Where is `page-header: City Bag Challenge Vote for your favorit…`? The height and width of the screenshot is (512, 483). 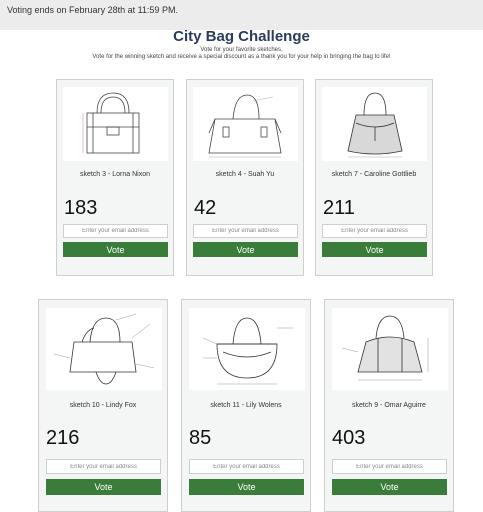 page-header: City Bag Challenge Vote for your favorit… is located at coordinates (241, 42).